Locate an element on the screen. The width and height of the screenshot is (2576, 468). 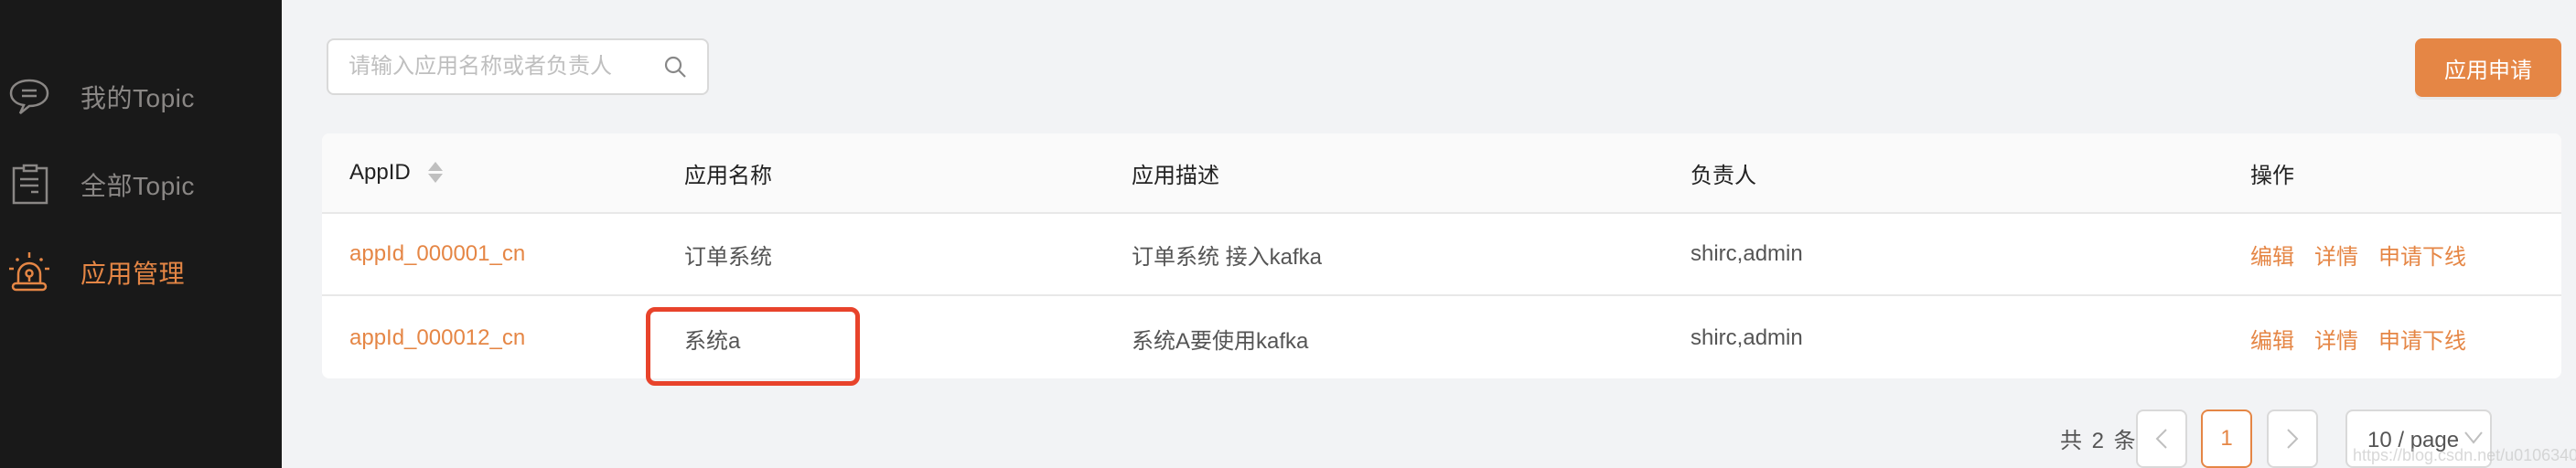
next-page-button is located at coordinates (2293, 439).